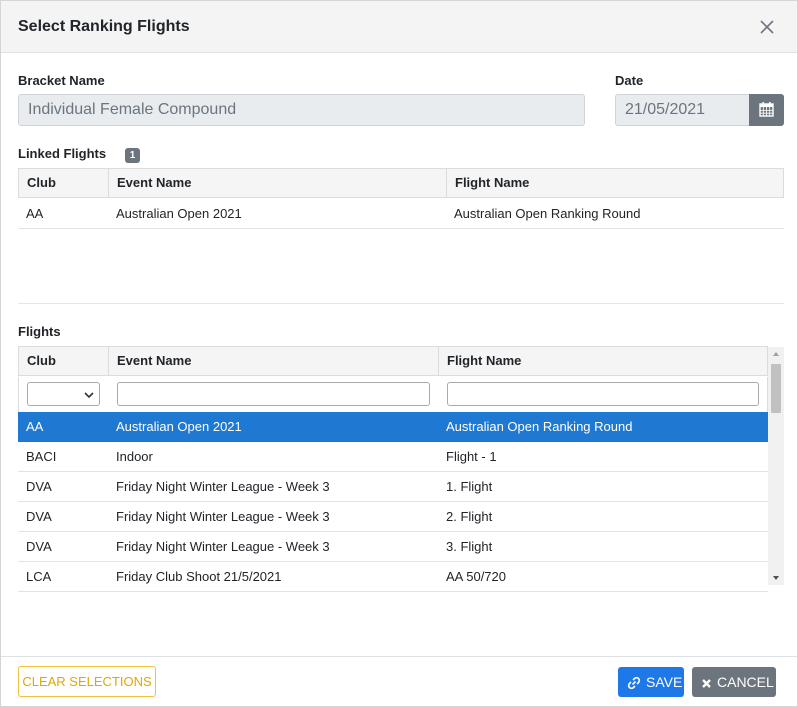  I want to click on chevron-down-icon, so click(89, 395).